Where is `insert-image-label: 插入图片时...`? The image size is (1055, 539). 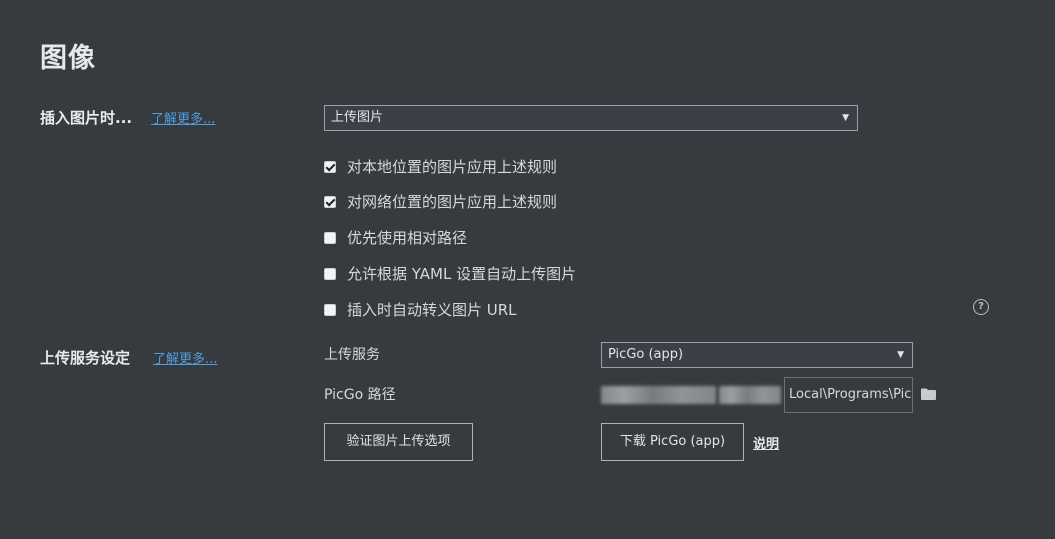 insert-image-label: 插入图片时... is located at coordinates (86, 118).